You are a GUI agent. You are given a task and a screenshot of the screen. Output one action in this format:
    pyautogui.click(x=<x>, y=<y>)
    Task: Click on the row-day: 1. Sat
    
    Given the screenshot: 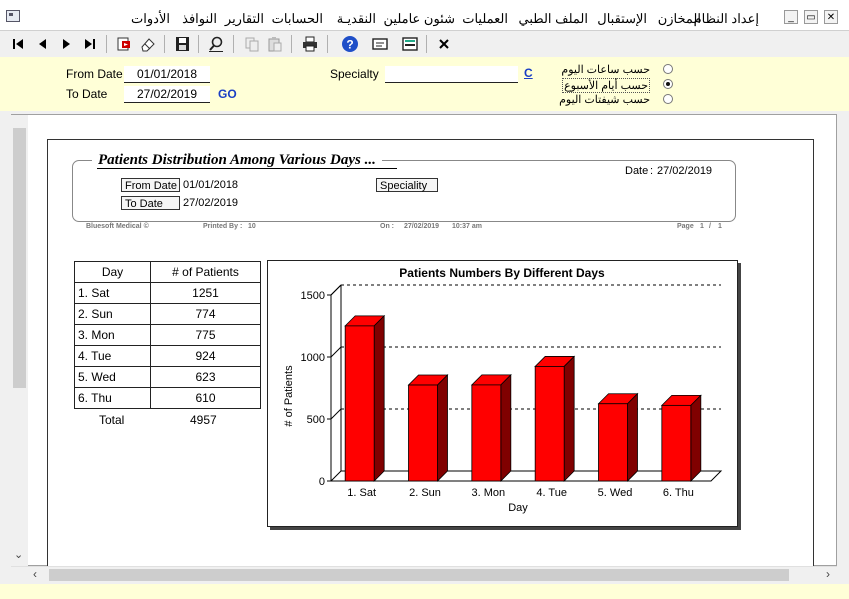 What is the action you would take?
    pyautogui.click(x=112, y=293)
    